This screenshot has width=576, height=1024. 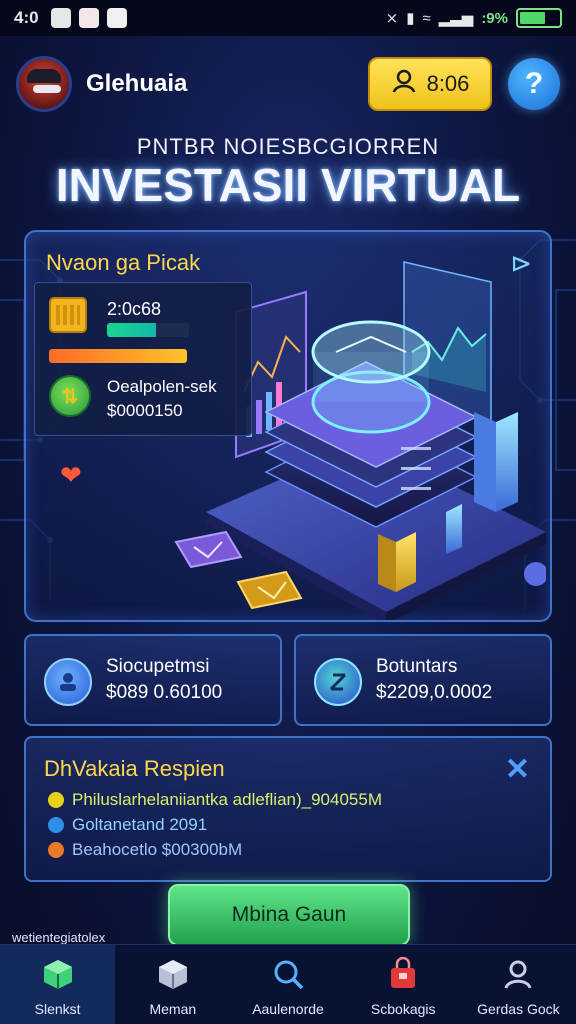 What do you see at coordinates (148, 330) in the screenshot?
I see `progress-bar-green` at bounding box center [148, 330].